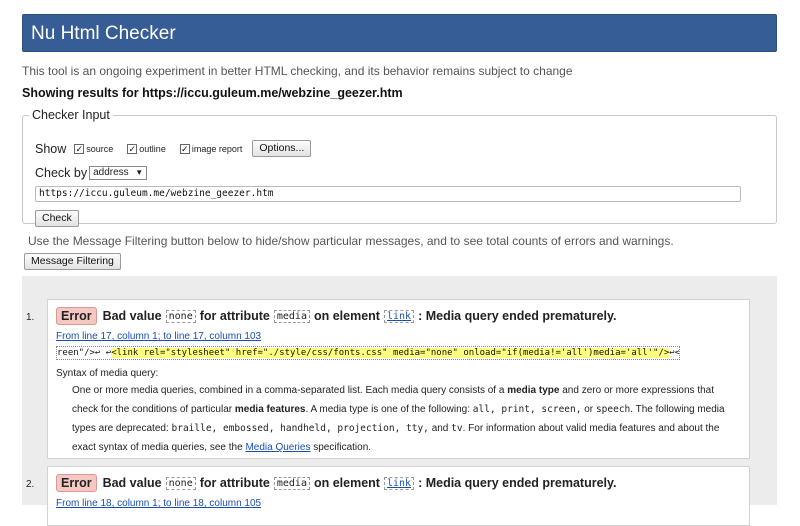 The image size is (800, 526). What do you see at coordinates (51, 148) in the screenshot?
I see `show-label: Show` at bounding box center [51, 148].